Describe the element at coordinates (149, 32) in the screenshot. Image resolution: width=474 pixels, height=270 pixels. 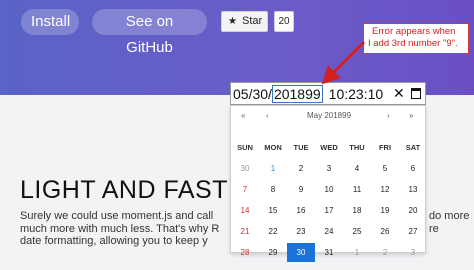
I see `github-button: See on GitHub` at that location.